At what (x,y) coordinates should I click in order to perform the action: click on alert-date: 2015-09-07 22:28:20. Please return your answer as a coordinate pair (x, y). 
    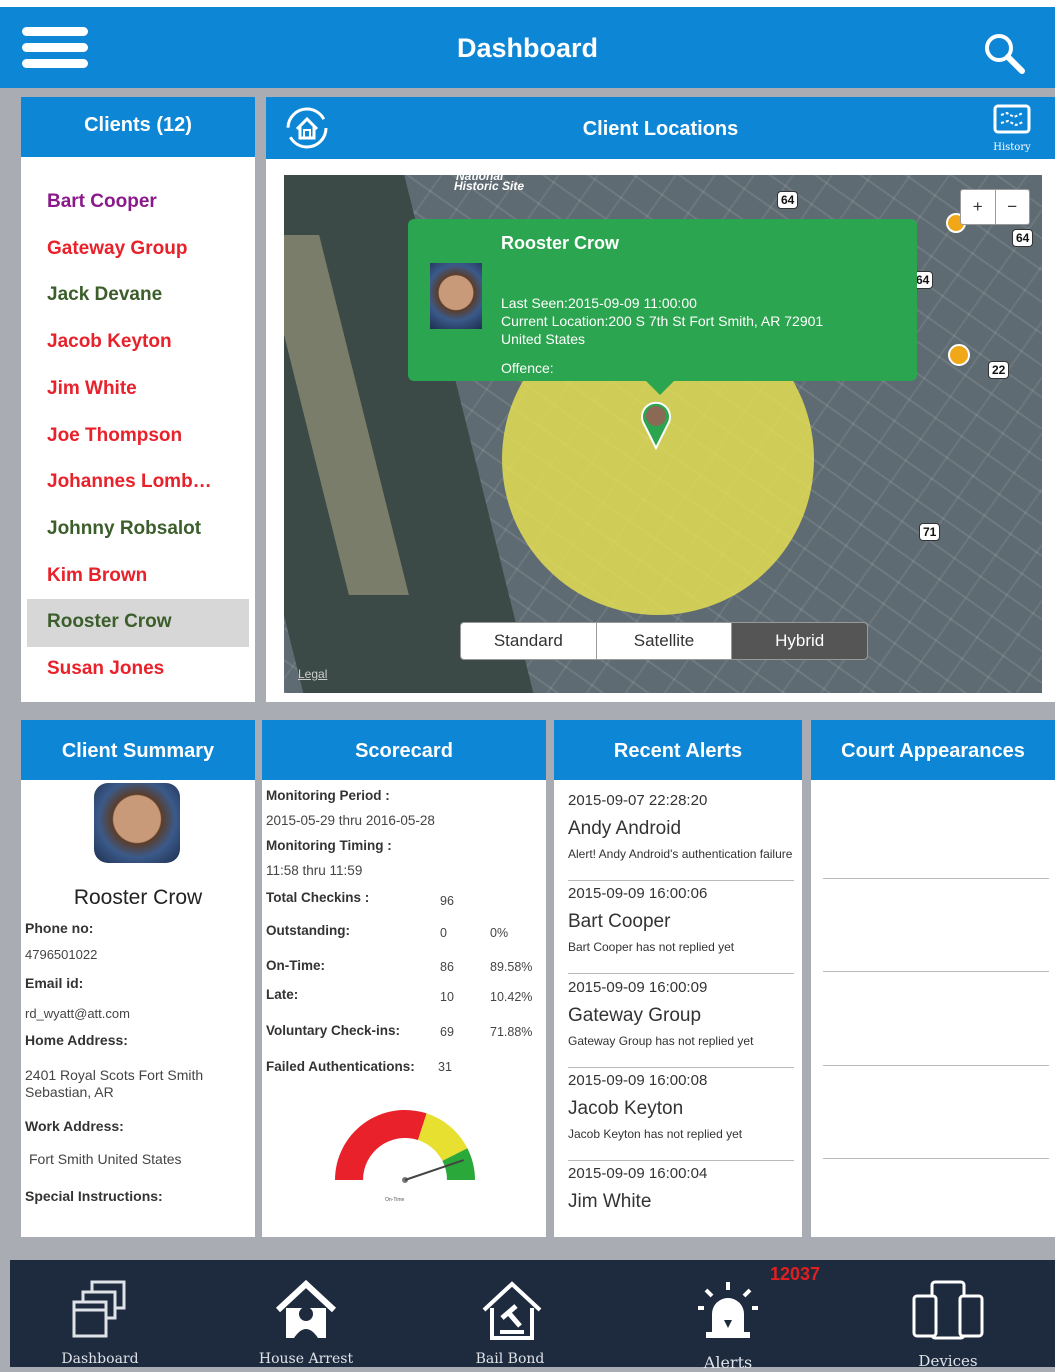
    Looking at the image, I should click on (638, 800).